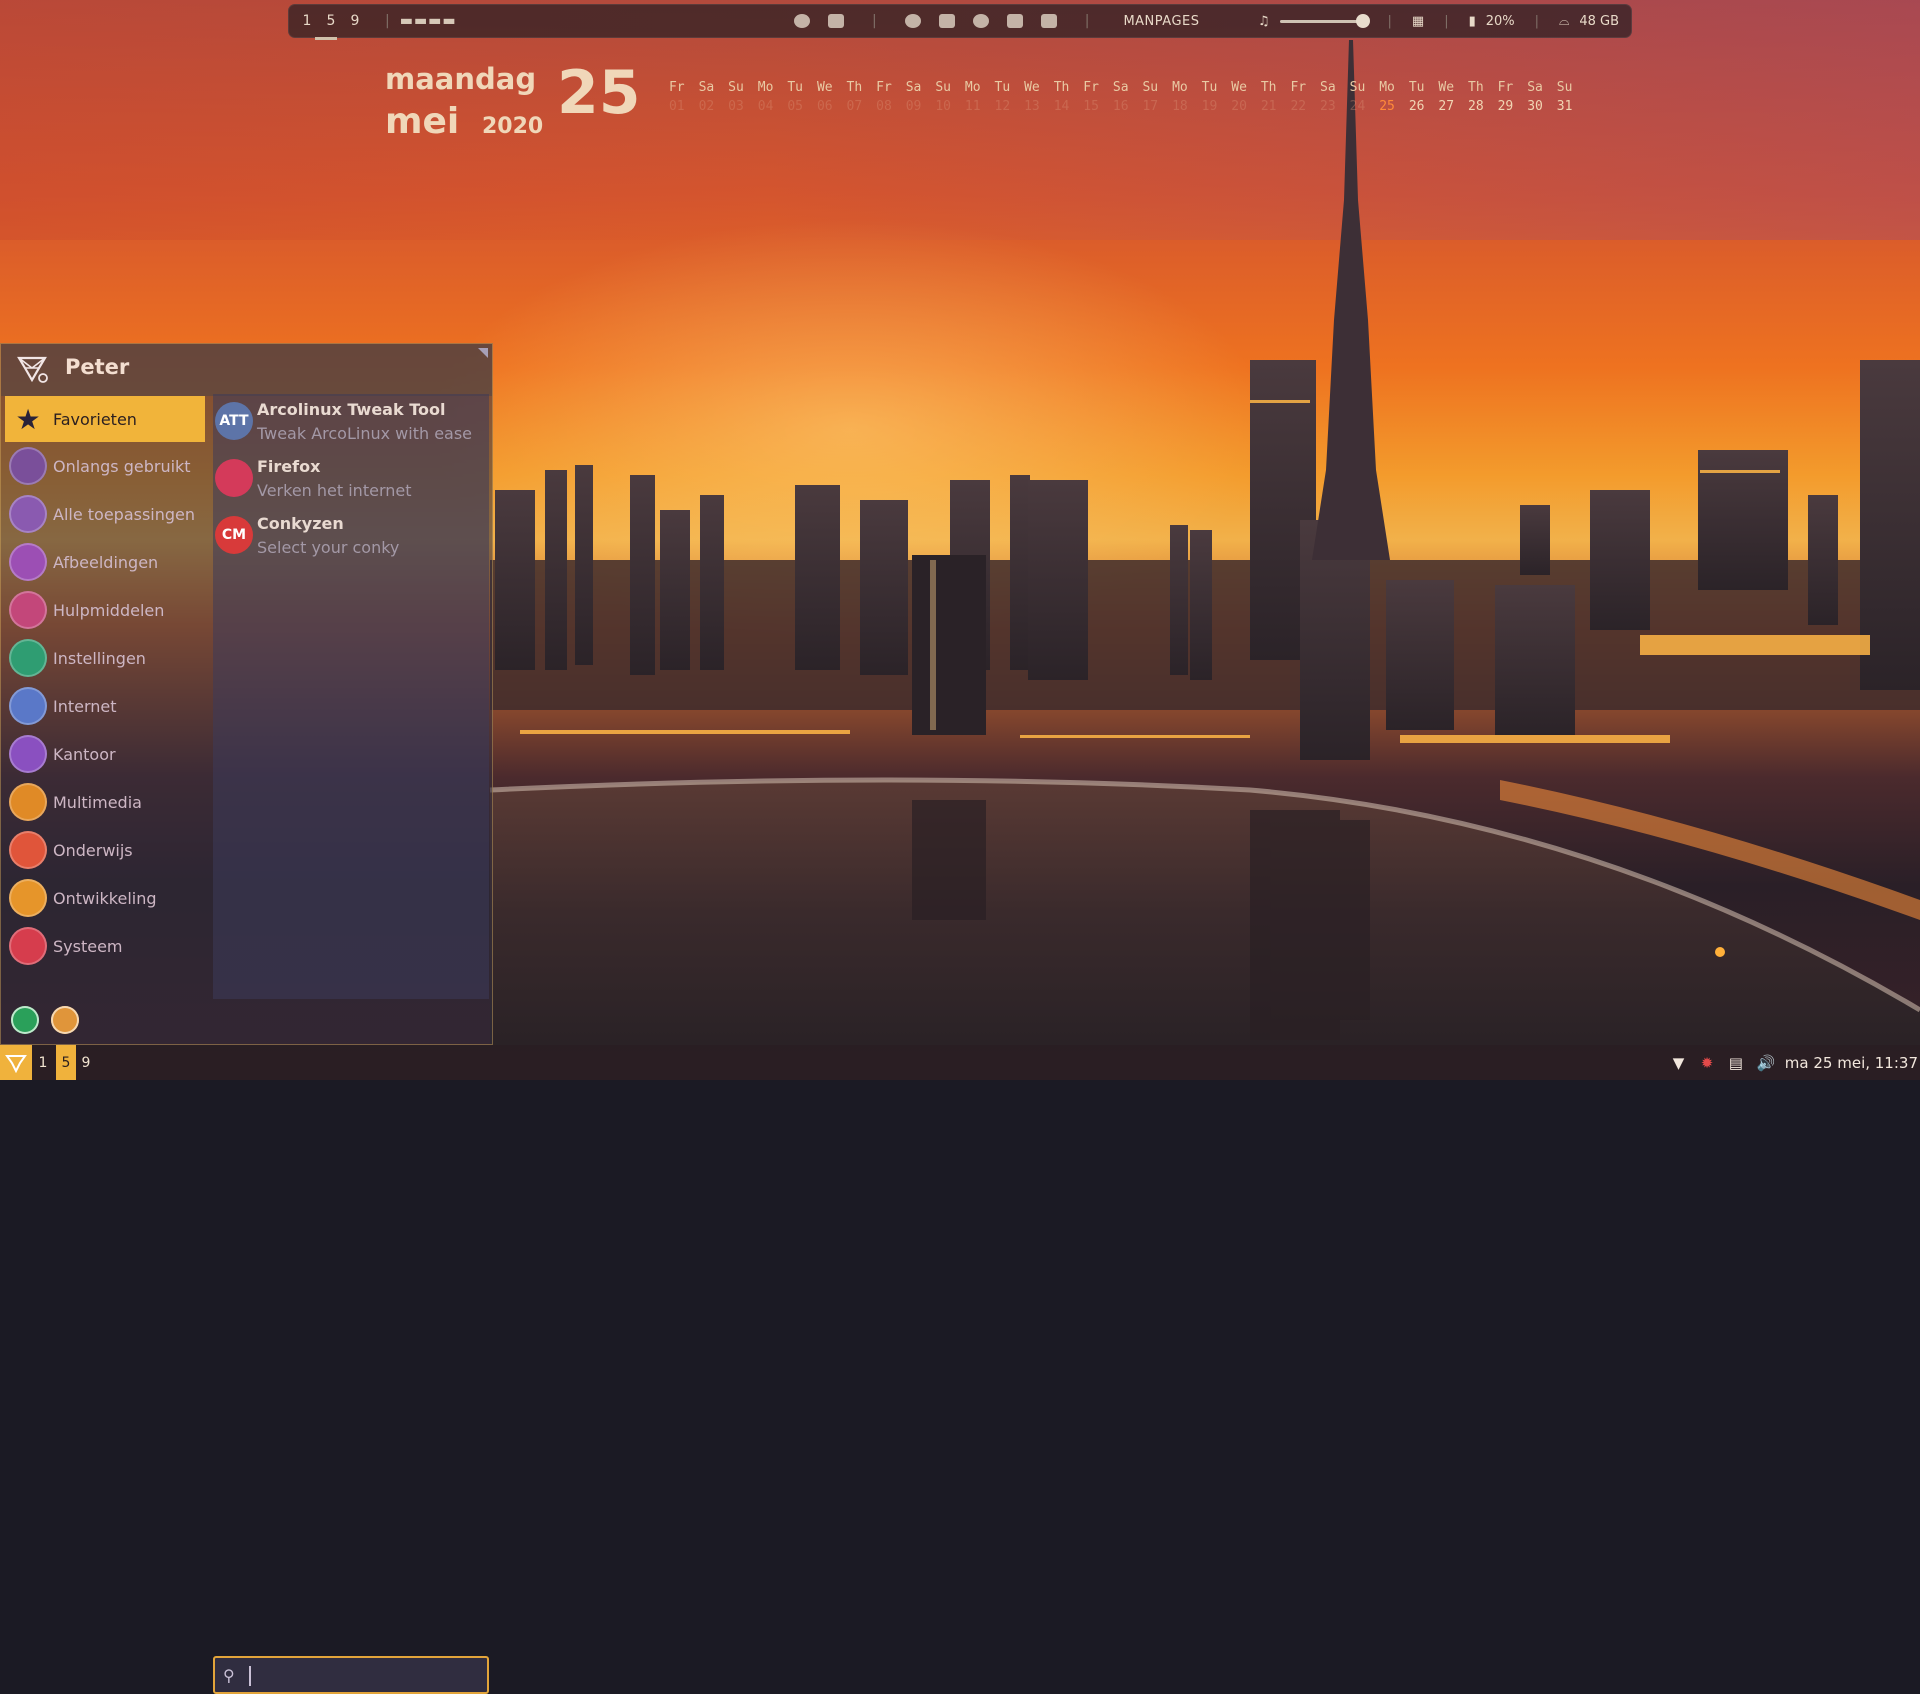 Image resolution: width=1920 pixels, height=1694 pixels. What do you see at coordinates (1048, 21) in the screenshot?
I see `chat-icon` at bounding box center [1048, 21].